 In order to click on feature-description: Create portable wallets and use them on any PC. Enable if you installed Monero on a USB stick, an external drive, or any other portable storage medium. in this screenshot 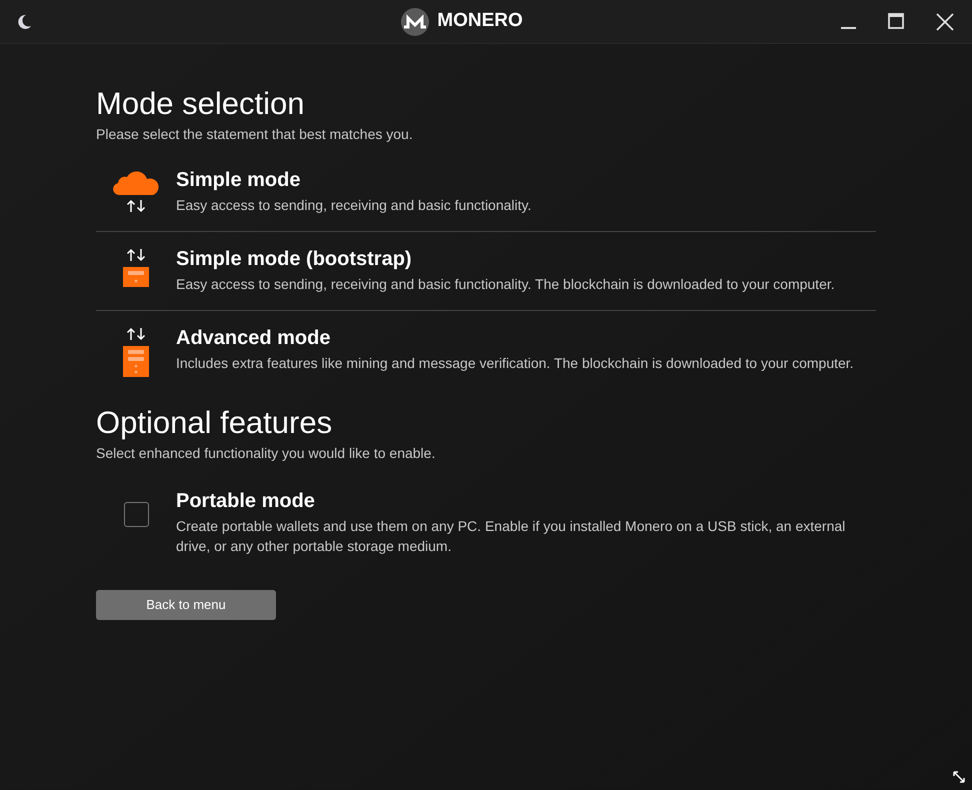, I will do `click(511, 536)`.